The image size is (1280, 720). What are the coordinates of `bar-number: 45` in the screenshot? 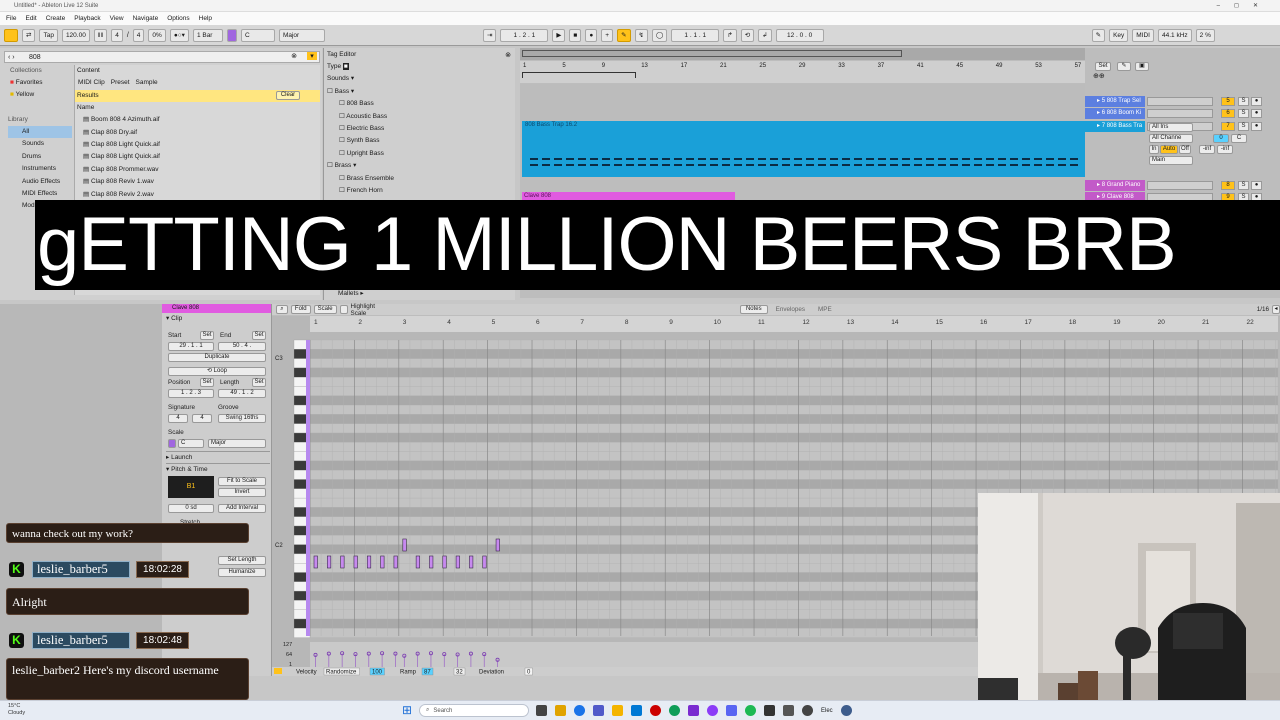 It's located at (959, 66).